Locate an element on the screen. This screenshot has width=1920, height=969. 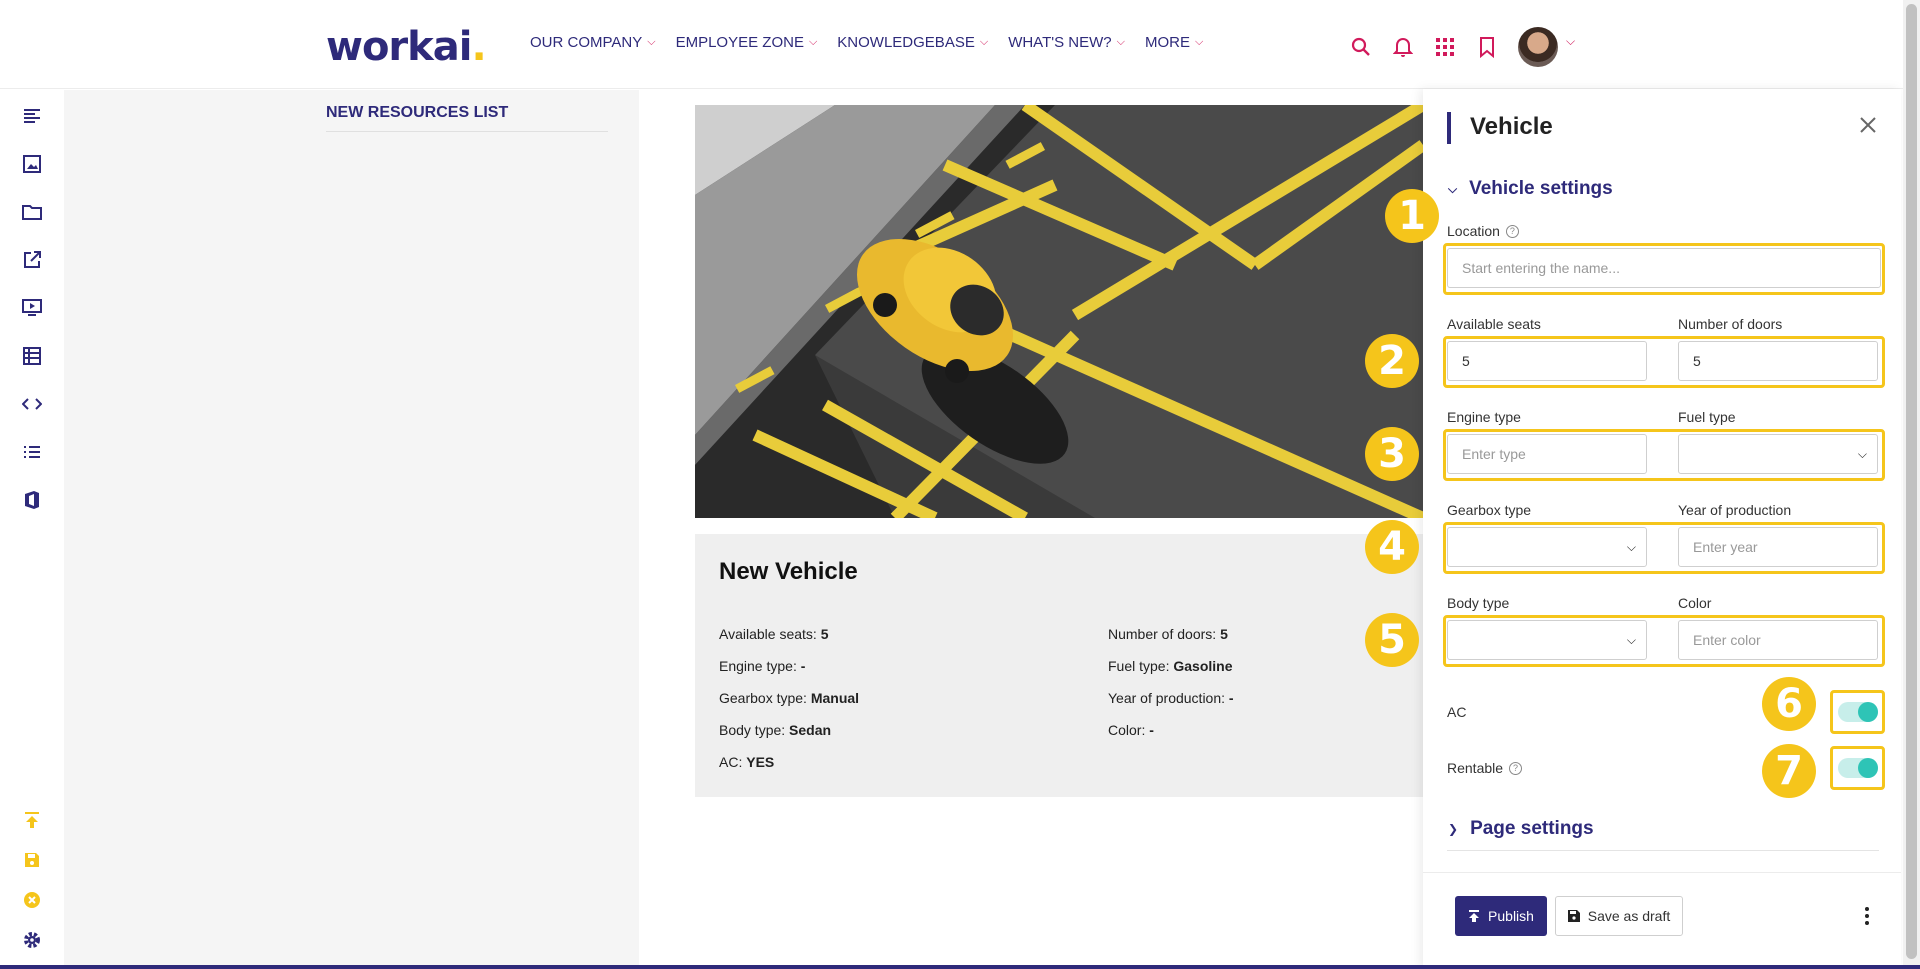
color-input is located at coordinates (1778, 640).